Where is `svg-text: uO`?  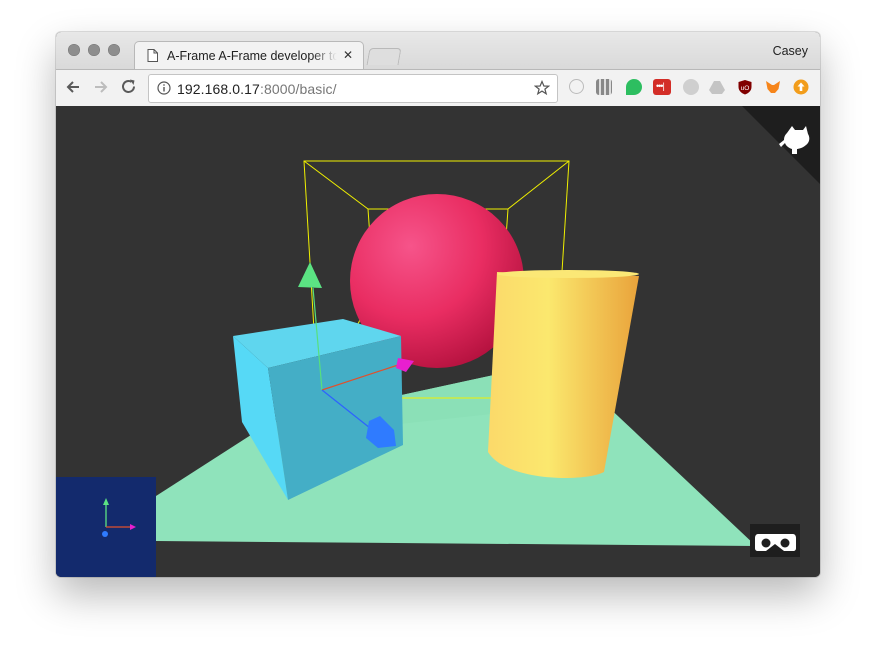 svg-text: uO is located at coordinates (745, 88).